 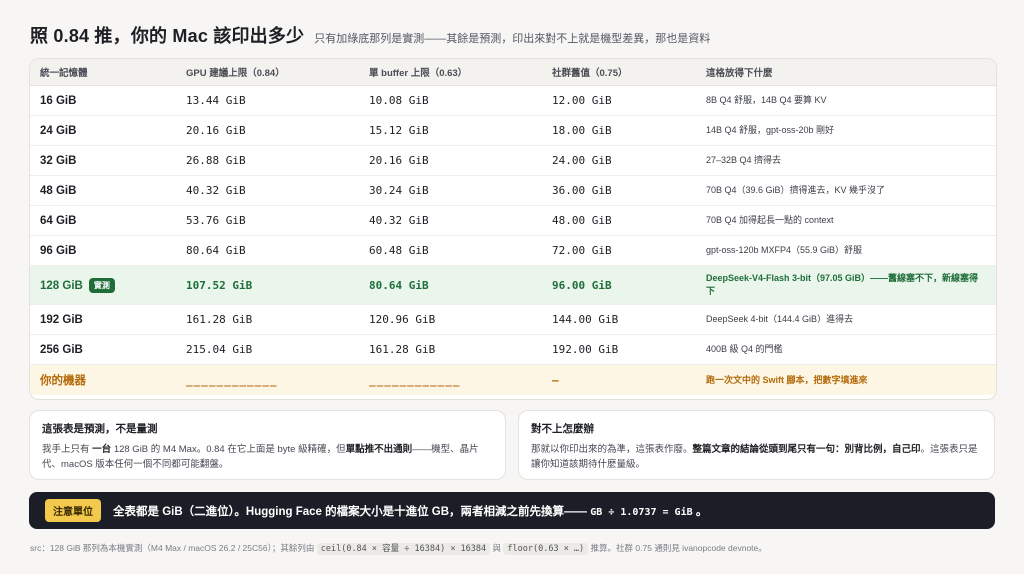 I want to click on col-header-memory: 統一記憶體, so click(x=103, y=72).